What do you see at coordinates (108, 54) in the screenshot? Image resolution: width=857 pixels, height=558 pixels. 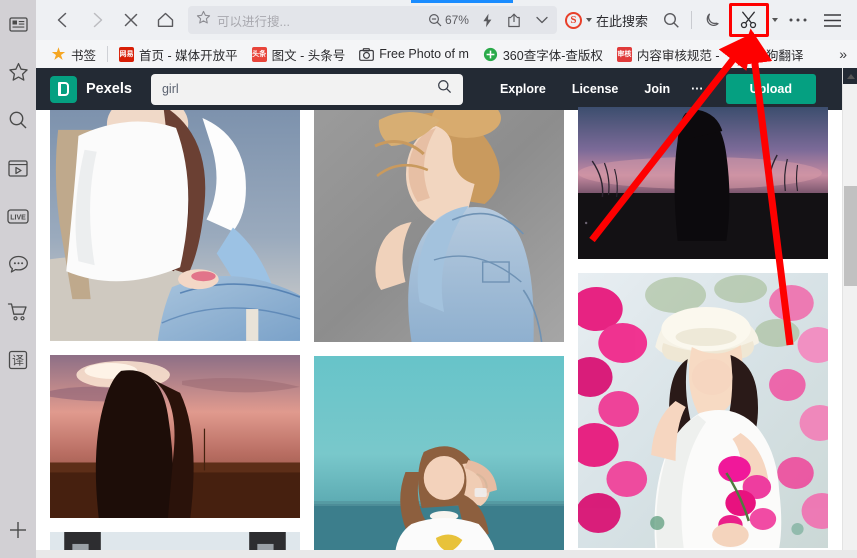 I see `bookmark-separator` at bounding box center [108, 54].